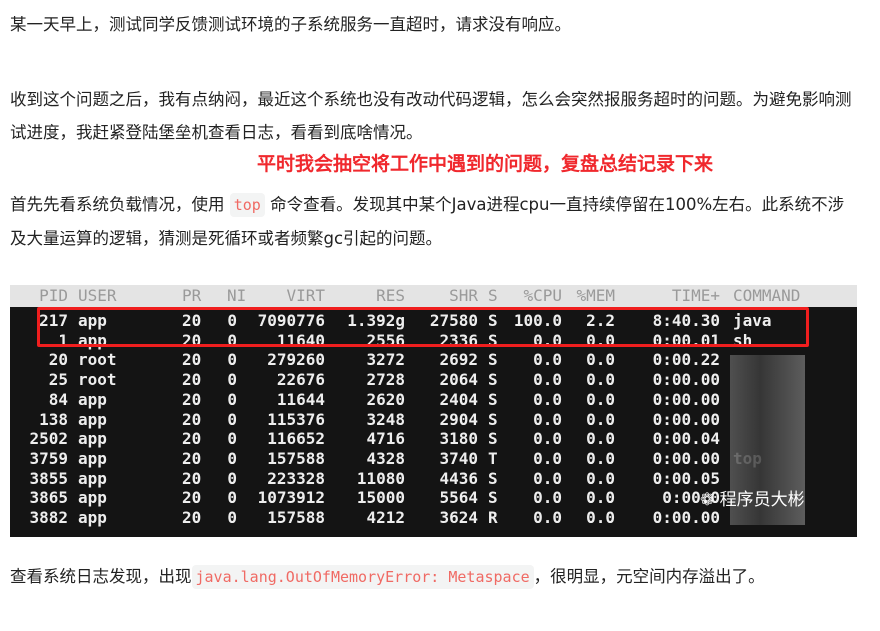 The width and height of the screenshot is (880, 631). I want to click on cell-shr: 3624, so click(458, 517).